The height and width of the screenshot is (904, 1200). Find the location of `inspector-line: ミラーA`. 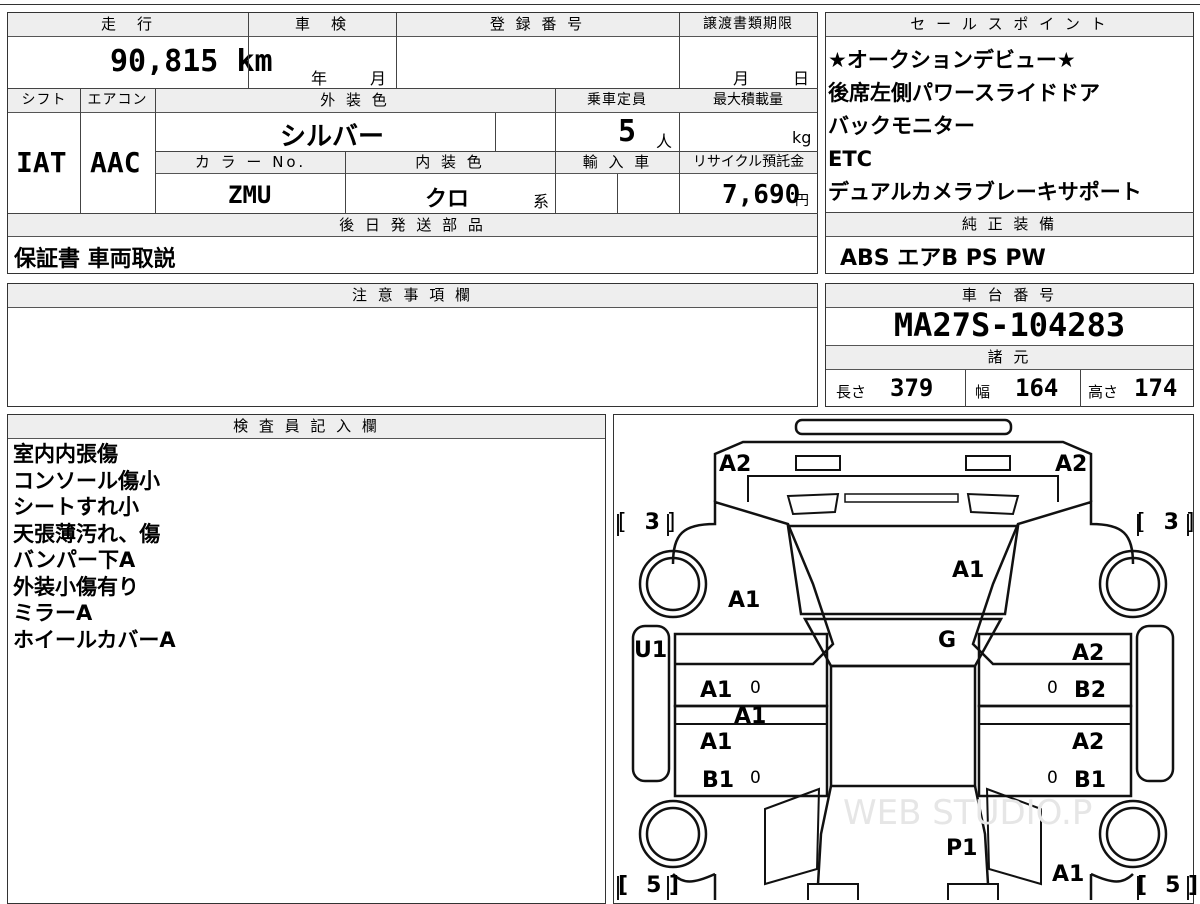

inspector-line: ミラーA is located at coordinates (53, 613).